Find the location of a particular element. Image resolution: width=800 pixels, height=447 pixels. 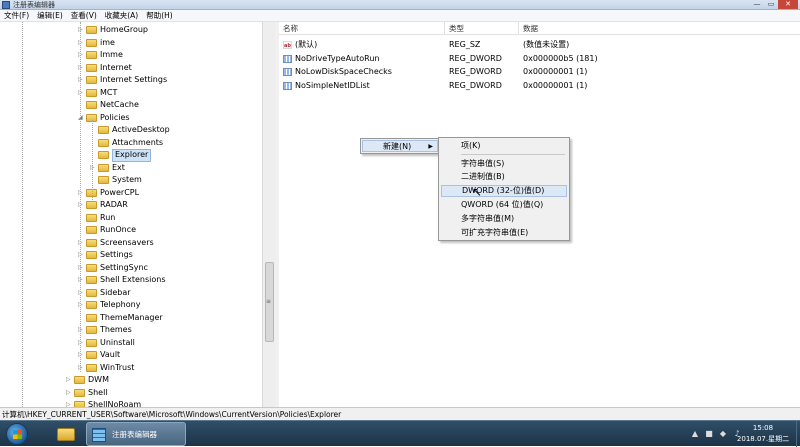

tree-scrollbar: ≡ is located at coordinates (268, 214).